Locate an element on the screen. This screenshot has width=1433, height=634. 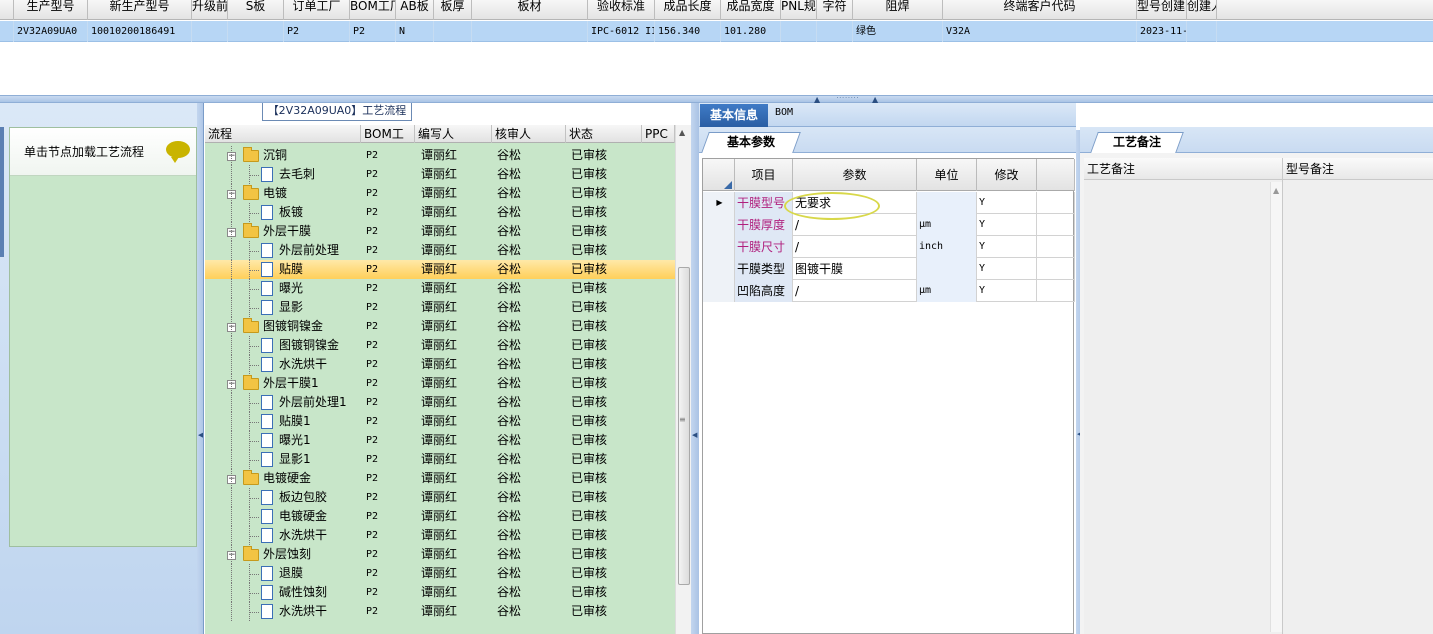
param-column-header: 单位 is located at coordinates (947, 175).